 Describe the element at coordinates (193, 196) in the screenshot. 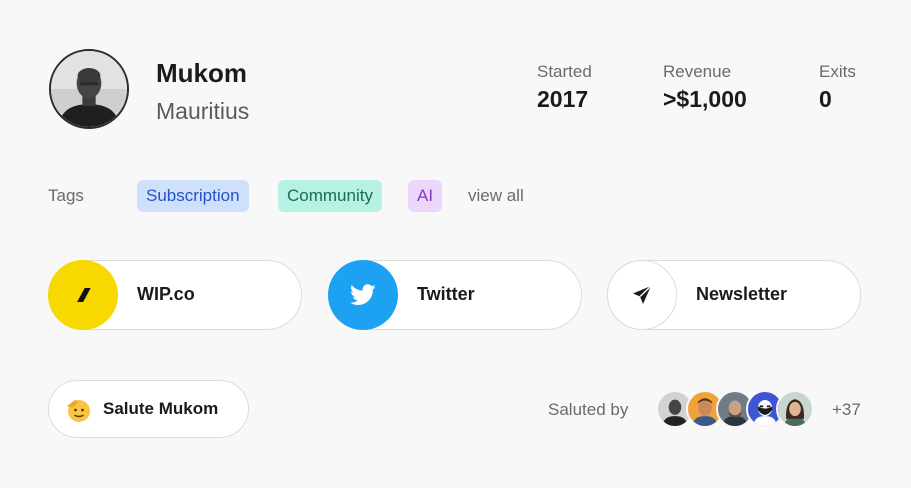

I see `tag-subscription: Subscription` at that location.